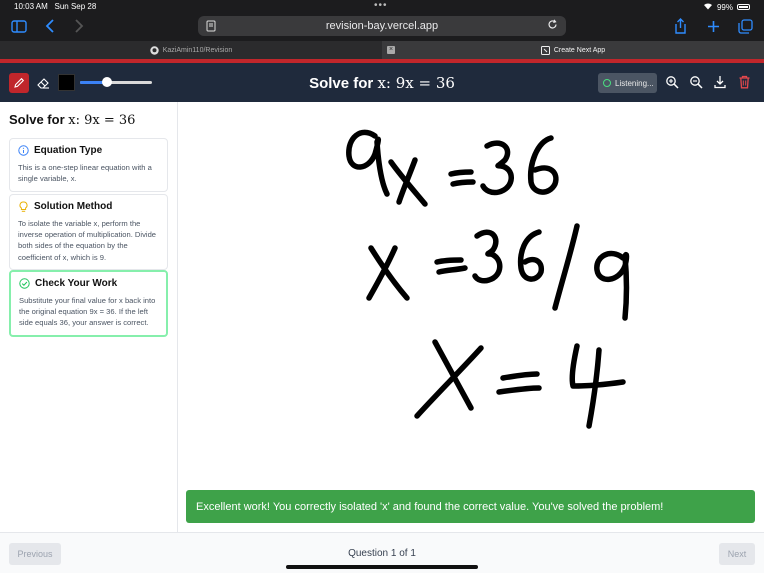 This screenshot has width=764, height=573. I want to click on close-tab-icon: ×, so click(391, 50).